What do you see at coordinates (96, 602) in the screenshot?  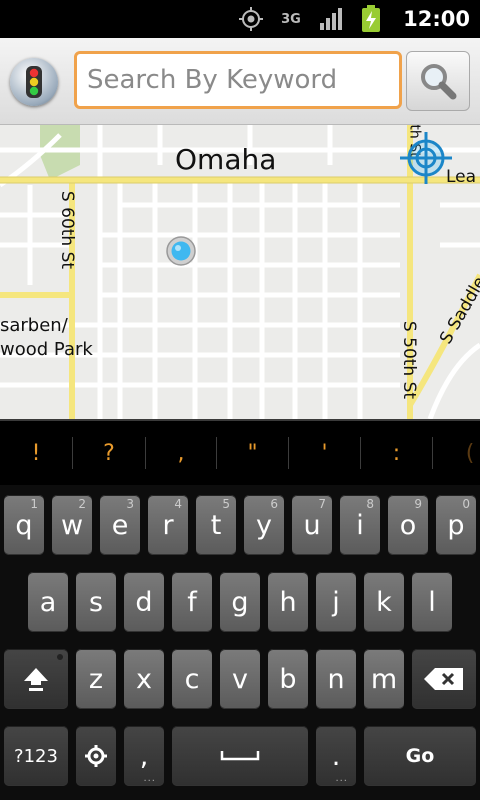 I see `key-s: s` at bounding box center [96, 602].